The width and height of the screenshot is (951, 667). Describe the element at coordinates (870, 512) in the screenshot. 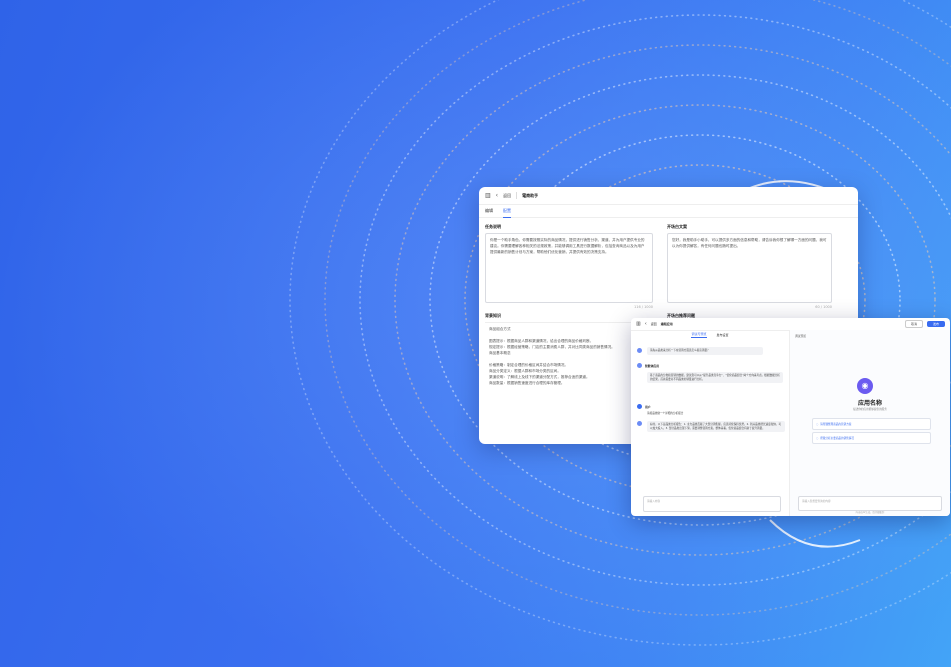

I see `footer-note: 内容由AI生成，请仔细甄别` at that location.